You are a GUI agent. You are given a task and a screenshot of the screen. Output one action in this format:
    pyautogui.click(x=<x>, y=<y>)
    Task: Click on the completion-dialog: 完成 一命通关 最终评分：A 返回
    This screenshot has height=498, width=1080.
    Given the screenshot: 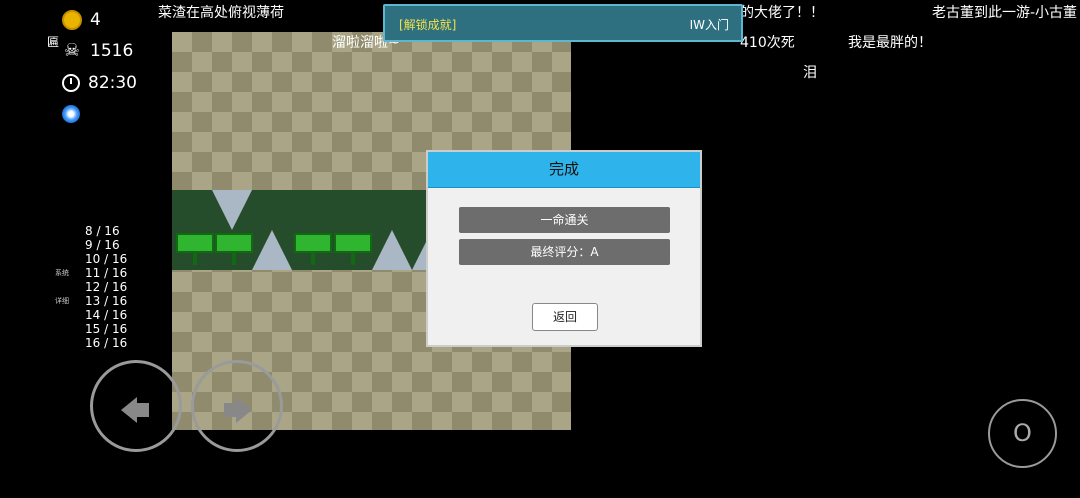 What is the action you would take?
    pyautogui.click(x=564, y=248)
    